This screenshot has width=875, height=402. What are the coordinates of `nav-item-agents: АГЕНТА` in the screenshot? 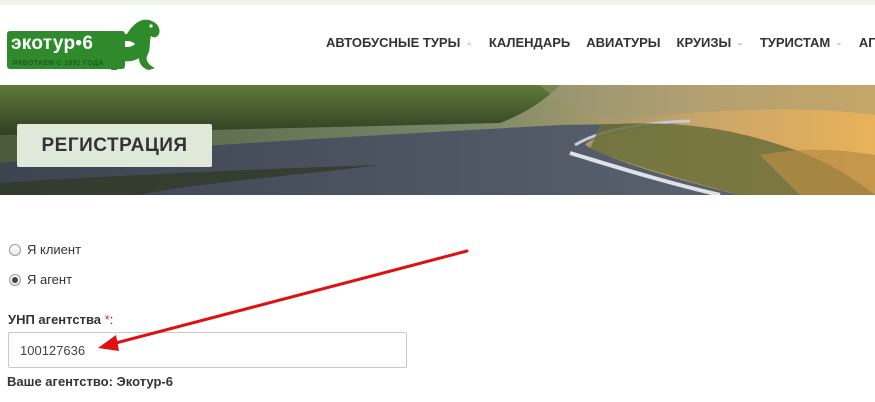 It's located at (867, 42).